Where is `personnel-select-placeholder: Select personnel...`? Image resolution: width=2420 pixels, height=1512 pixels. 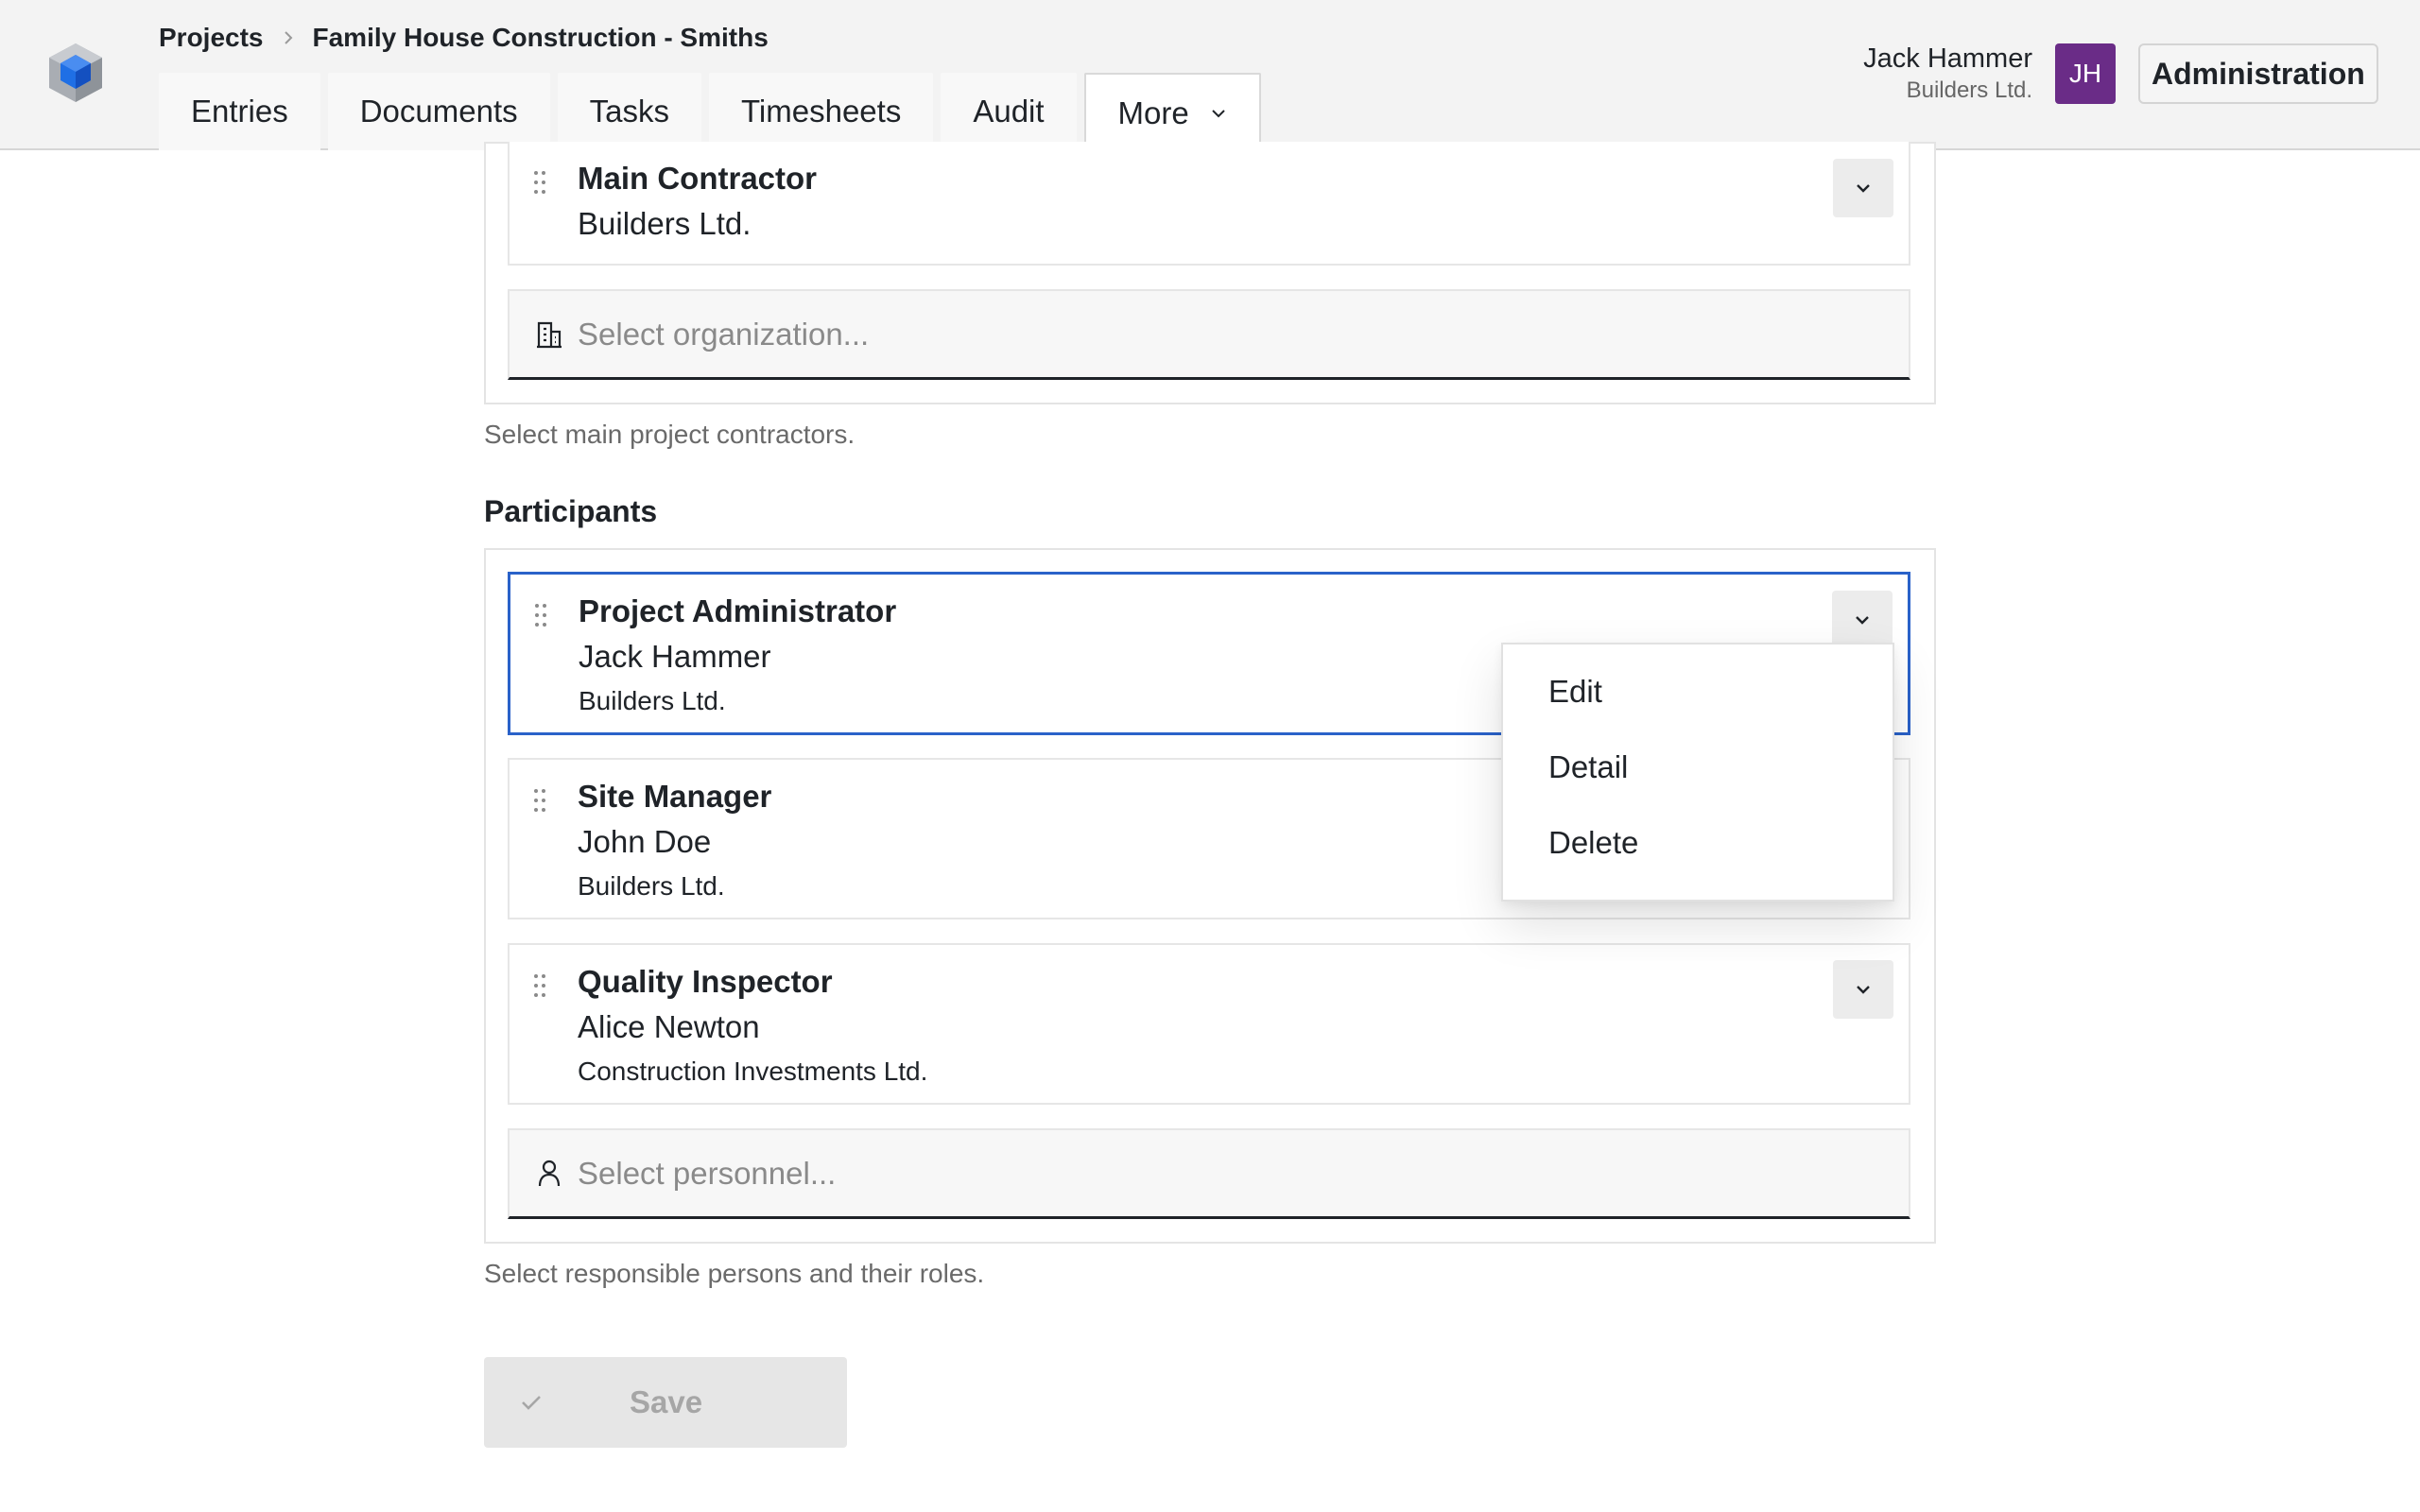
personnel-select-placeholder: Select personnel... is located at coordinates (707, 1173).